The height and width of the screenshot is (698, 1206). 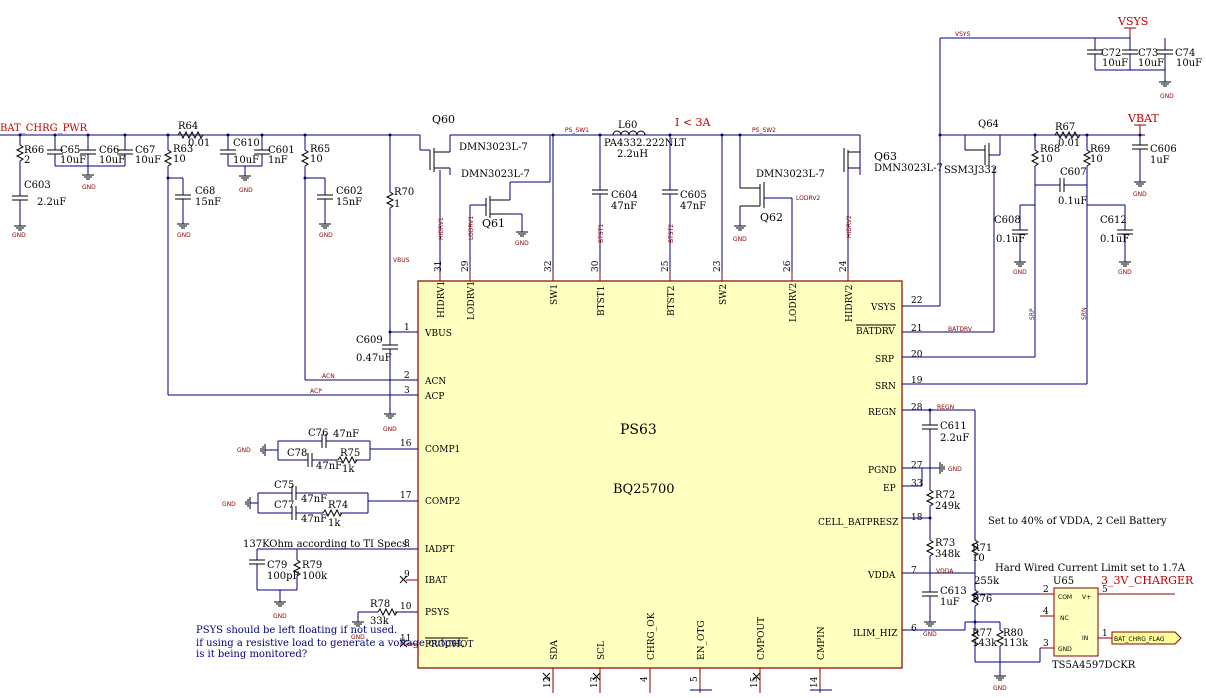 I want to click on gnd-label-c606: GND, so click(x=1140, y=194).